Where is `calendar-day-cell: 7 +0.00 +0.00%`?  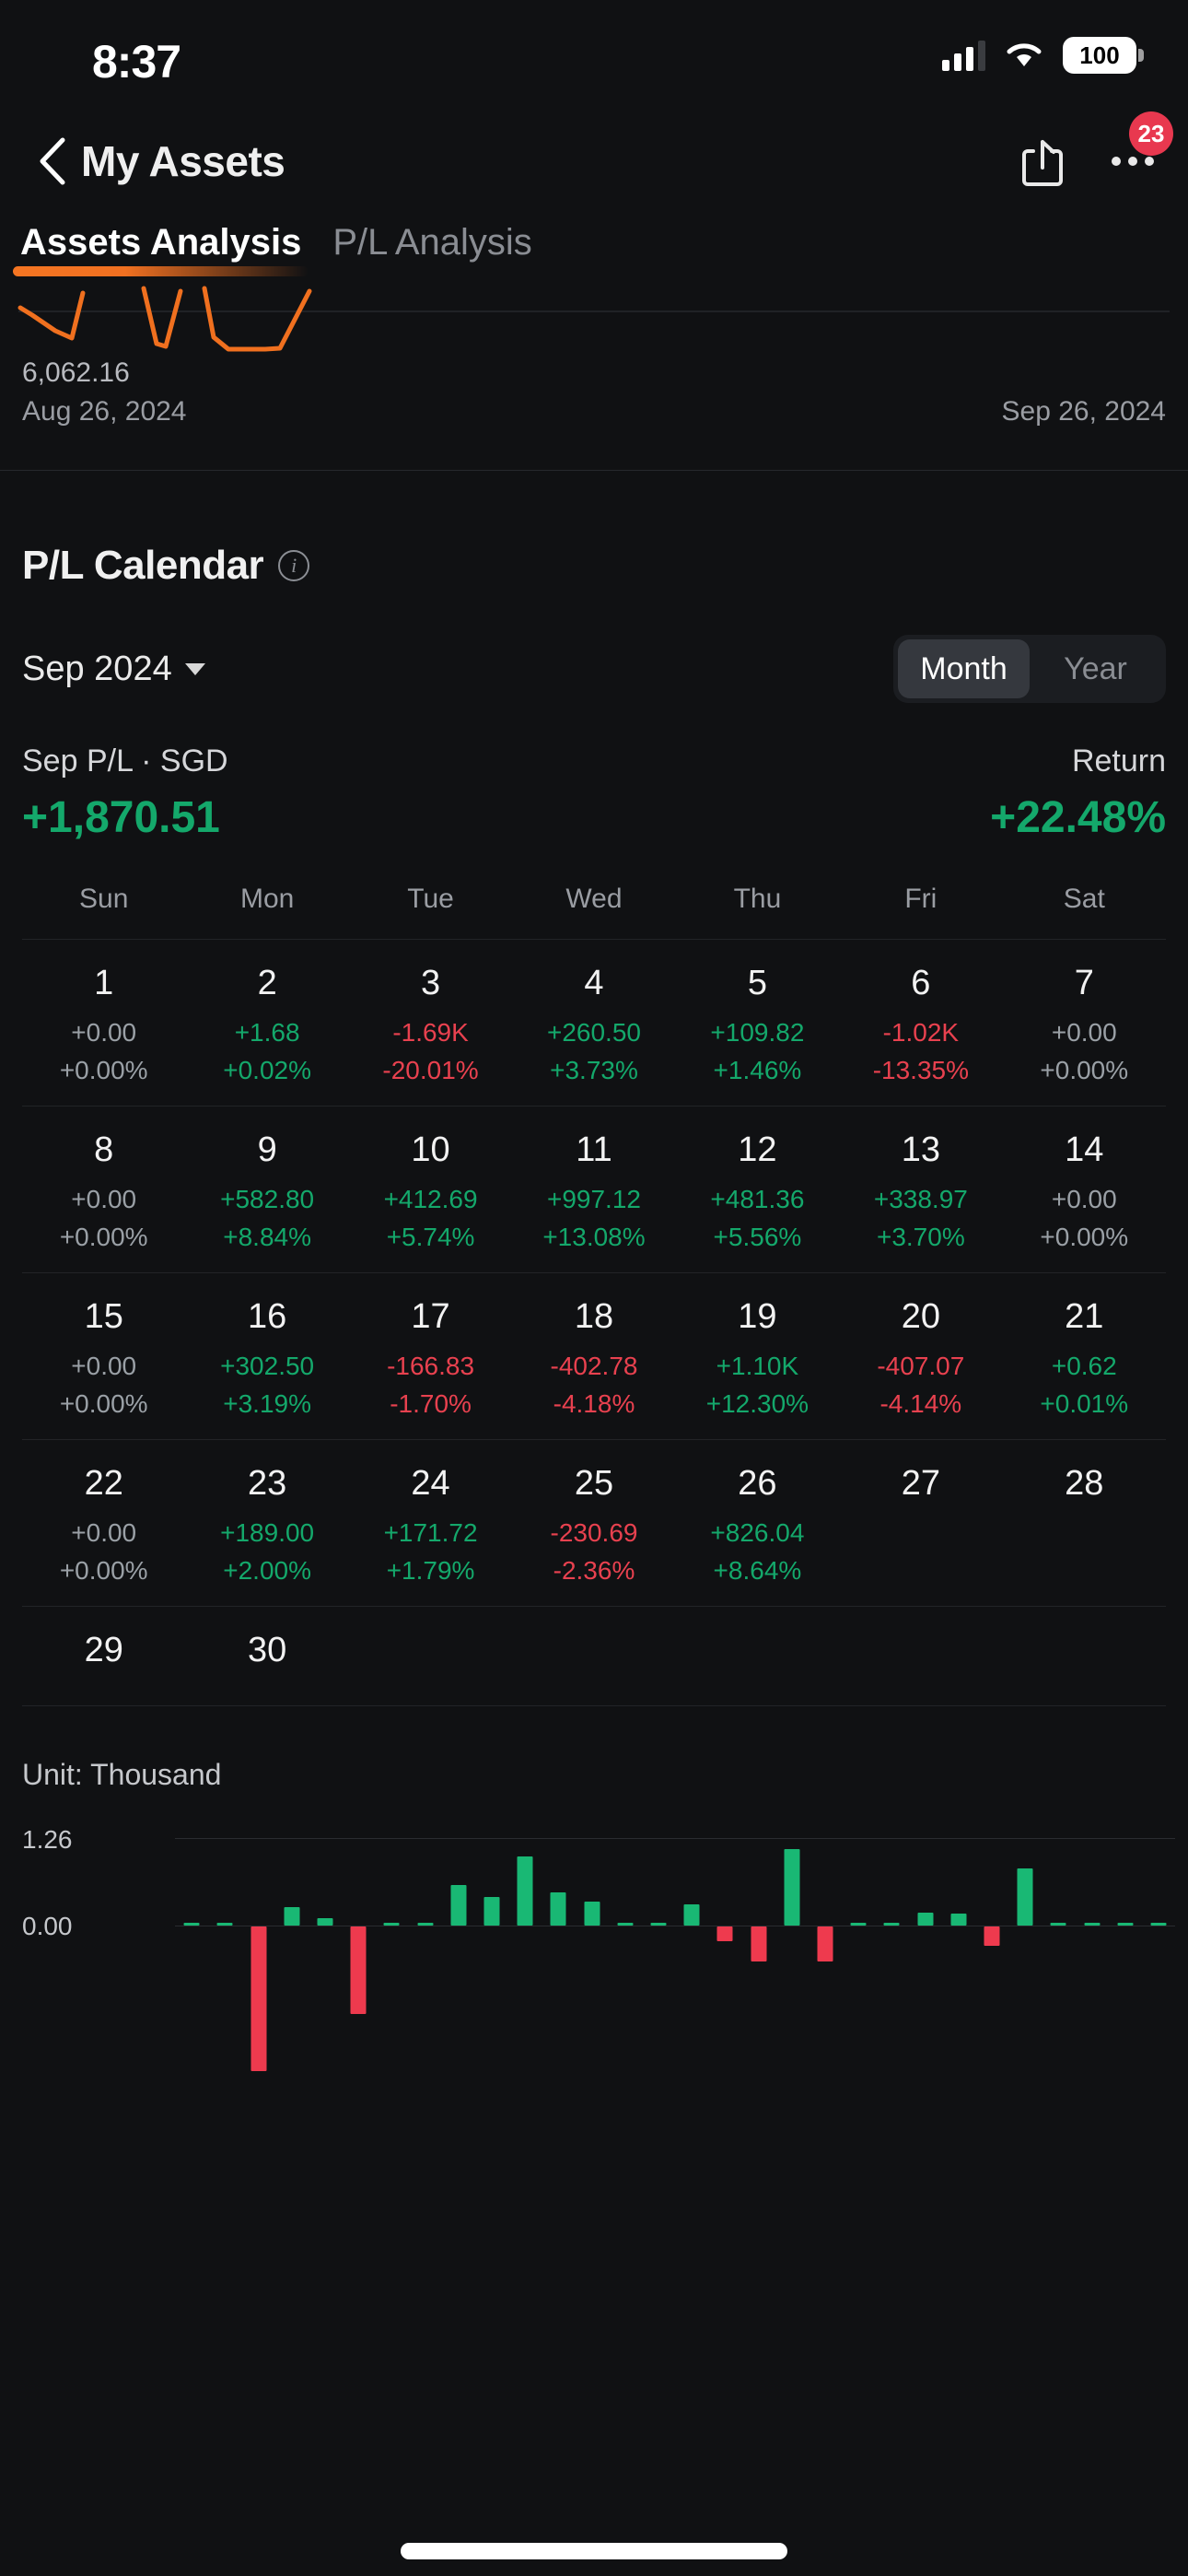 calendar-day-cell: 7 +0.00 +0.00% is located at coordinates (1084, 1024).